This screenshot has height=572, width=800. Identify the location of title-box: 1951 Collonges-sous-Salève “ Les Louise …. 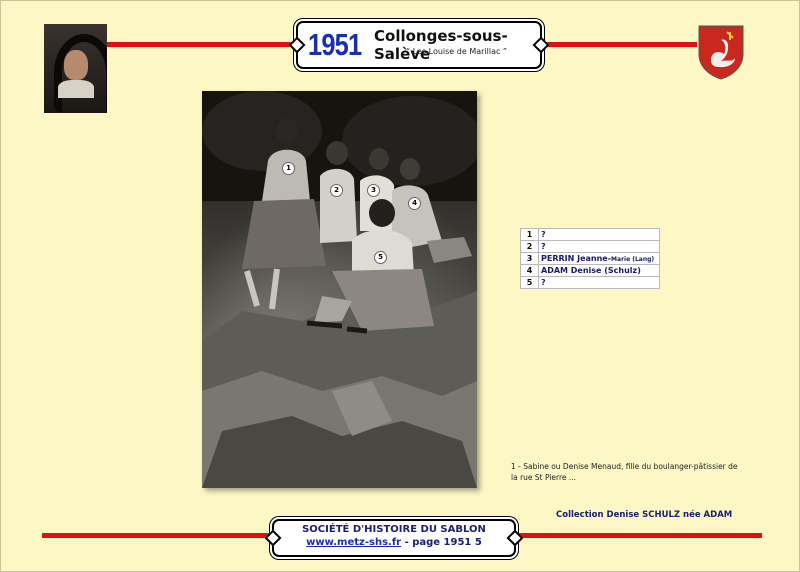
(419, 45).